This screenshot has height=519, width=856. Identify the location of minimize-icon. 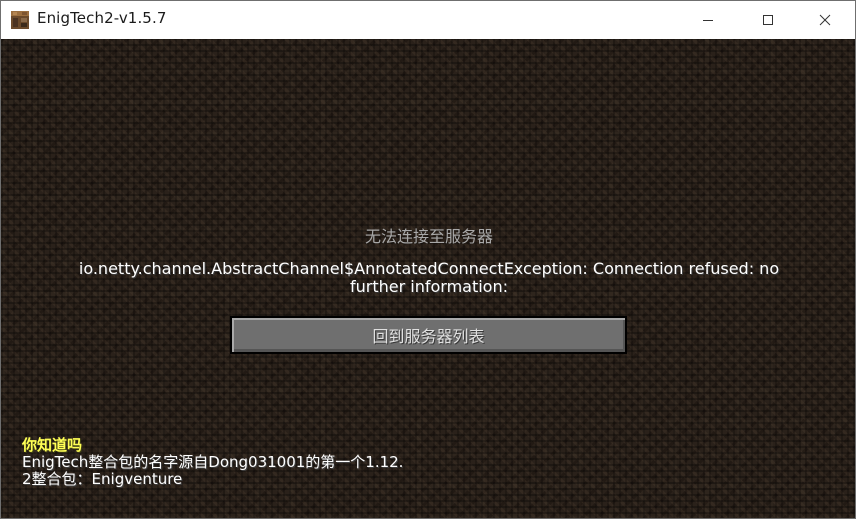
(708, 20).